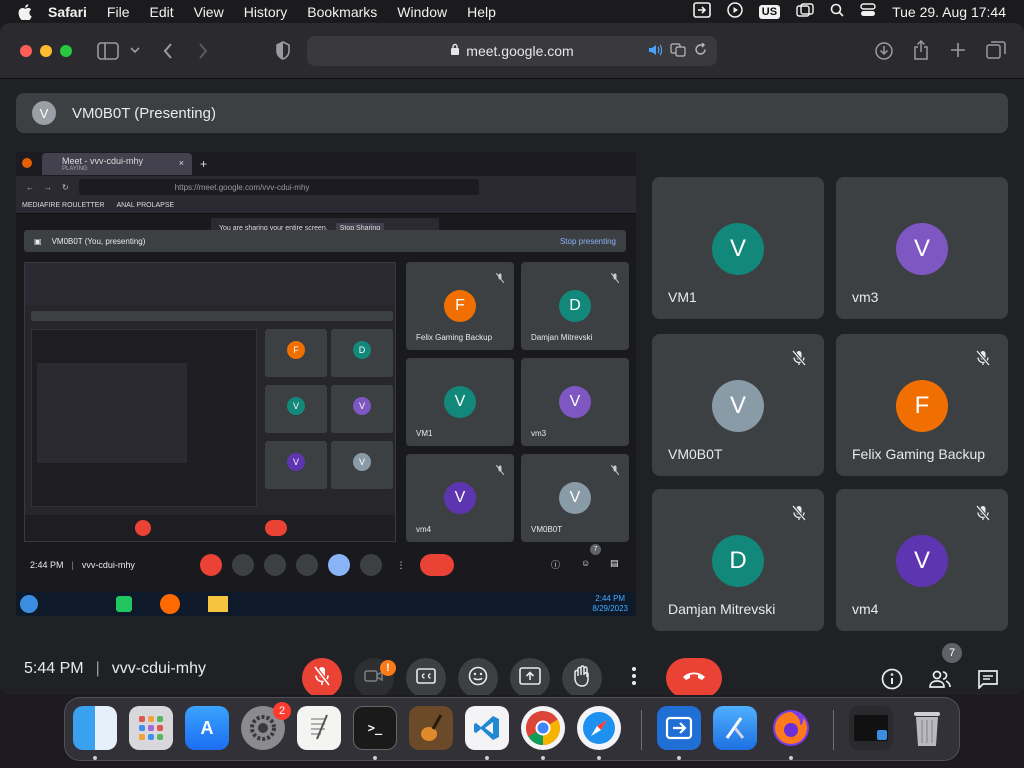  What do you see at coordinates (48, 187) in the screenshot?
I see `shared-forward-icon: →` at bounding box center [48, 187].